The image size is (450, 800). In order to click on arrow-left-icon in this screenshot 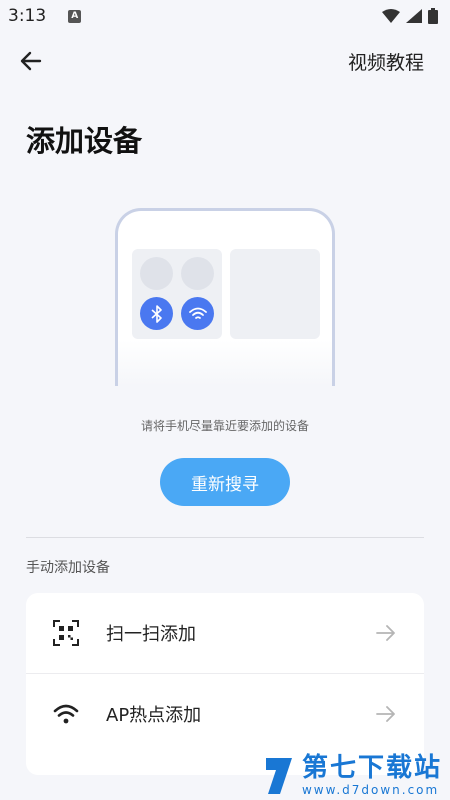, I will do `click(31, 61)`.